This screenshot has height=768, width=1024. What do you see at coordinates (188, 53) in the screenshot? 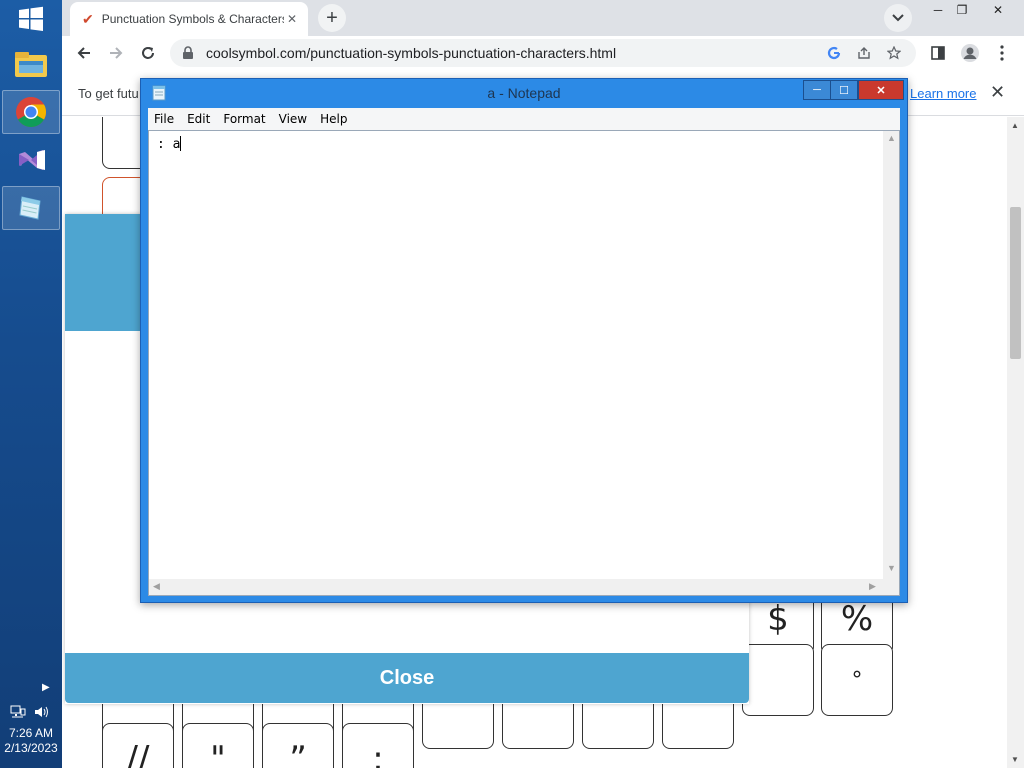
I see `lock-icon` at bounding box center [188, 53].